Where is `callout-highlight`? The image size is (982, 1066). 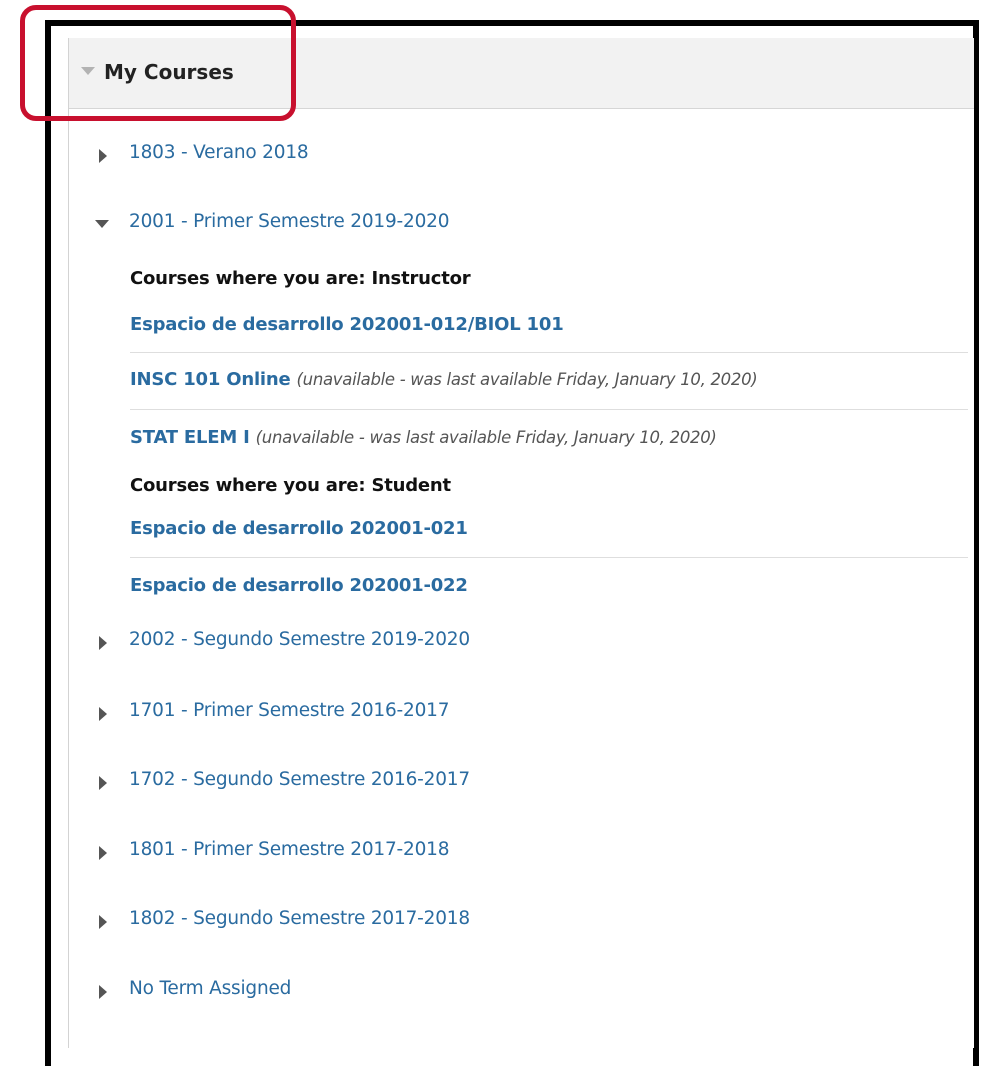
callout-highlight is located at coordinates (158, 63).